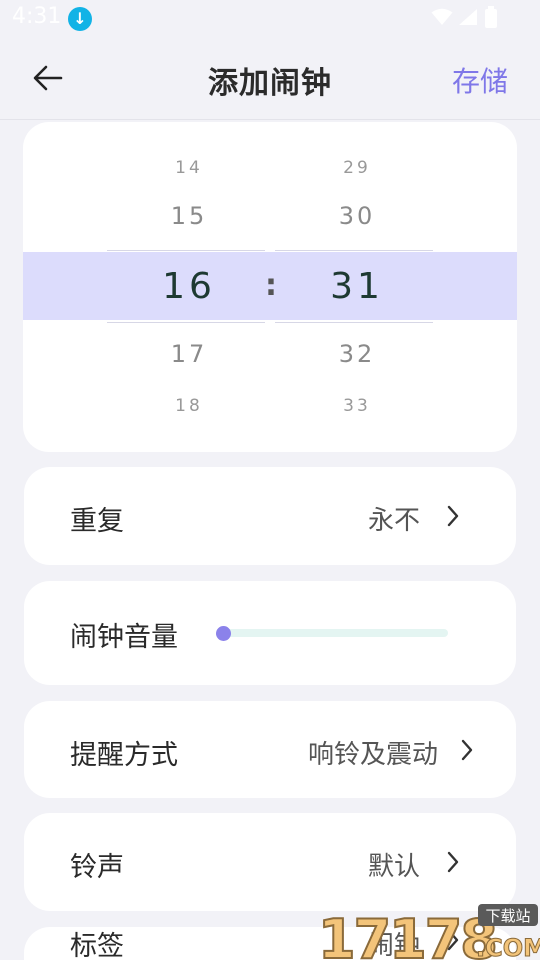  What do you see at coordinates (189, 406) in the screenshot?
I see `hour-option: 18` at bounding box center [189, 406].